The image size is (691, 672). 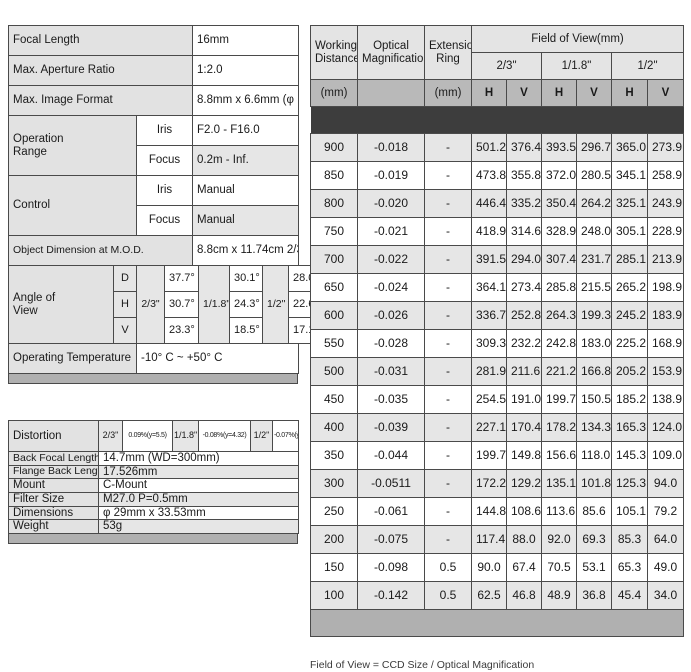 I want to click on fov-value-3: 231.7, so click(x=594, y=259).